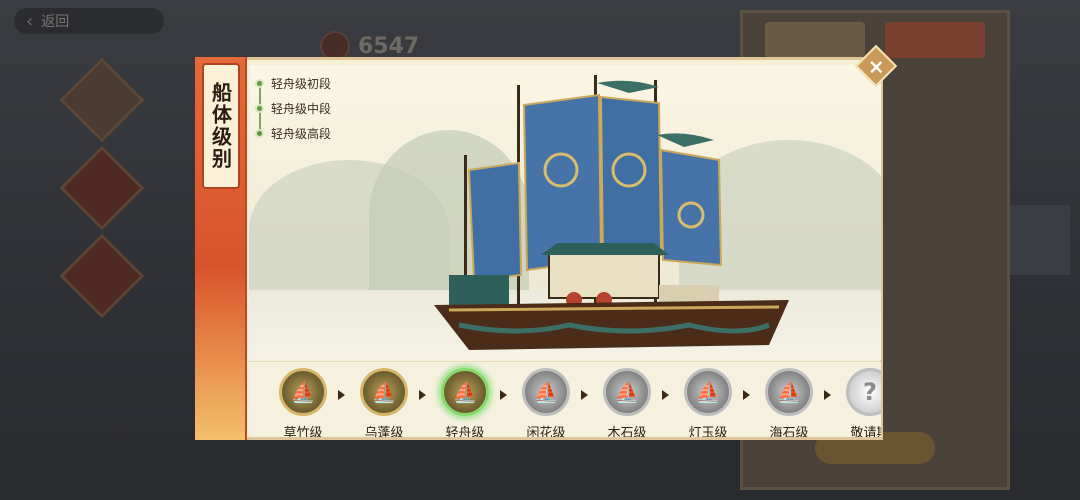  I want to click on tier-item-coming-soon: ? 敬请期, so click(858, 402).